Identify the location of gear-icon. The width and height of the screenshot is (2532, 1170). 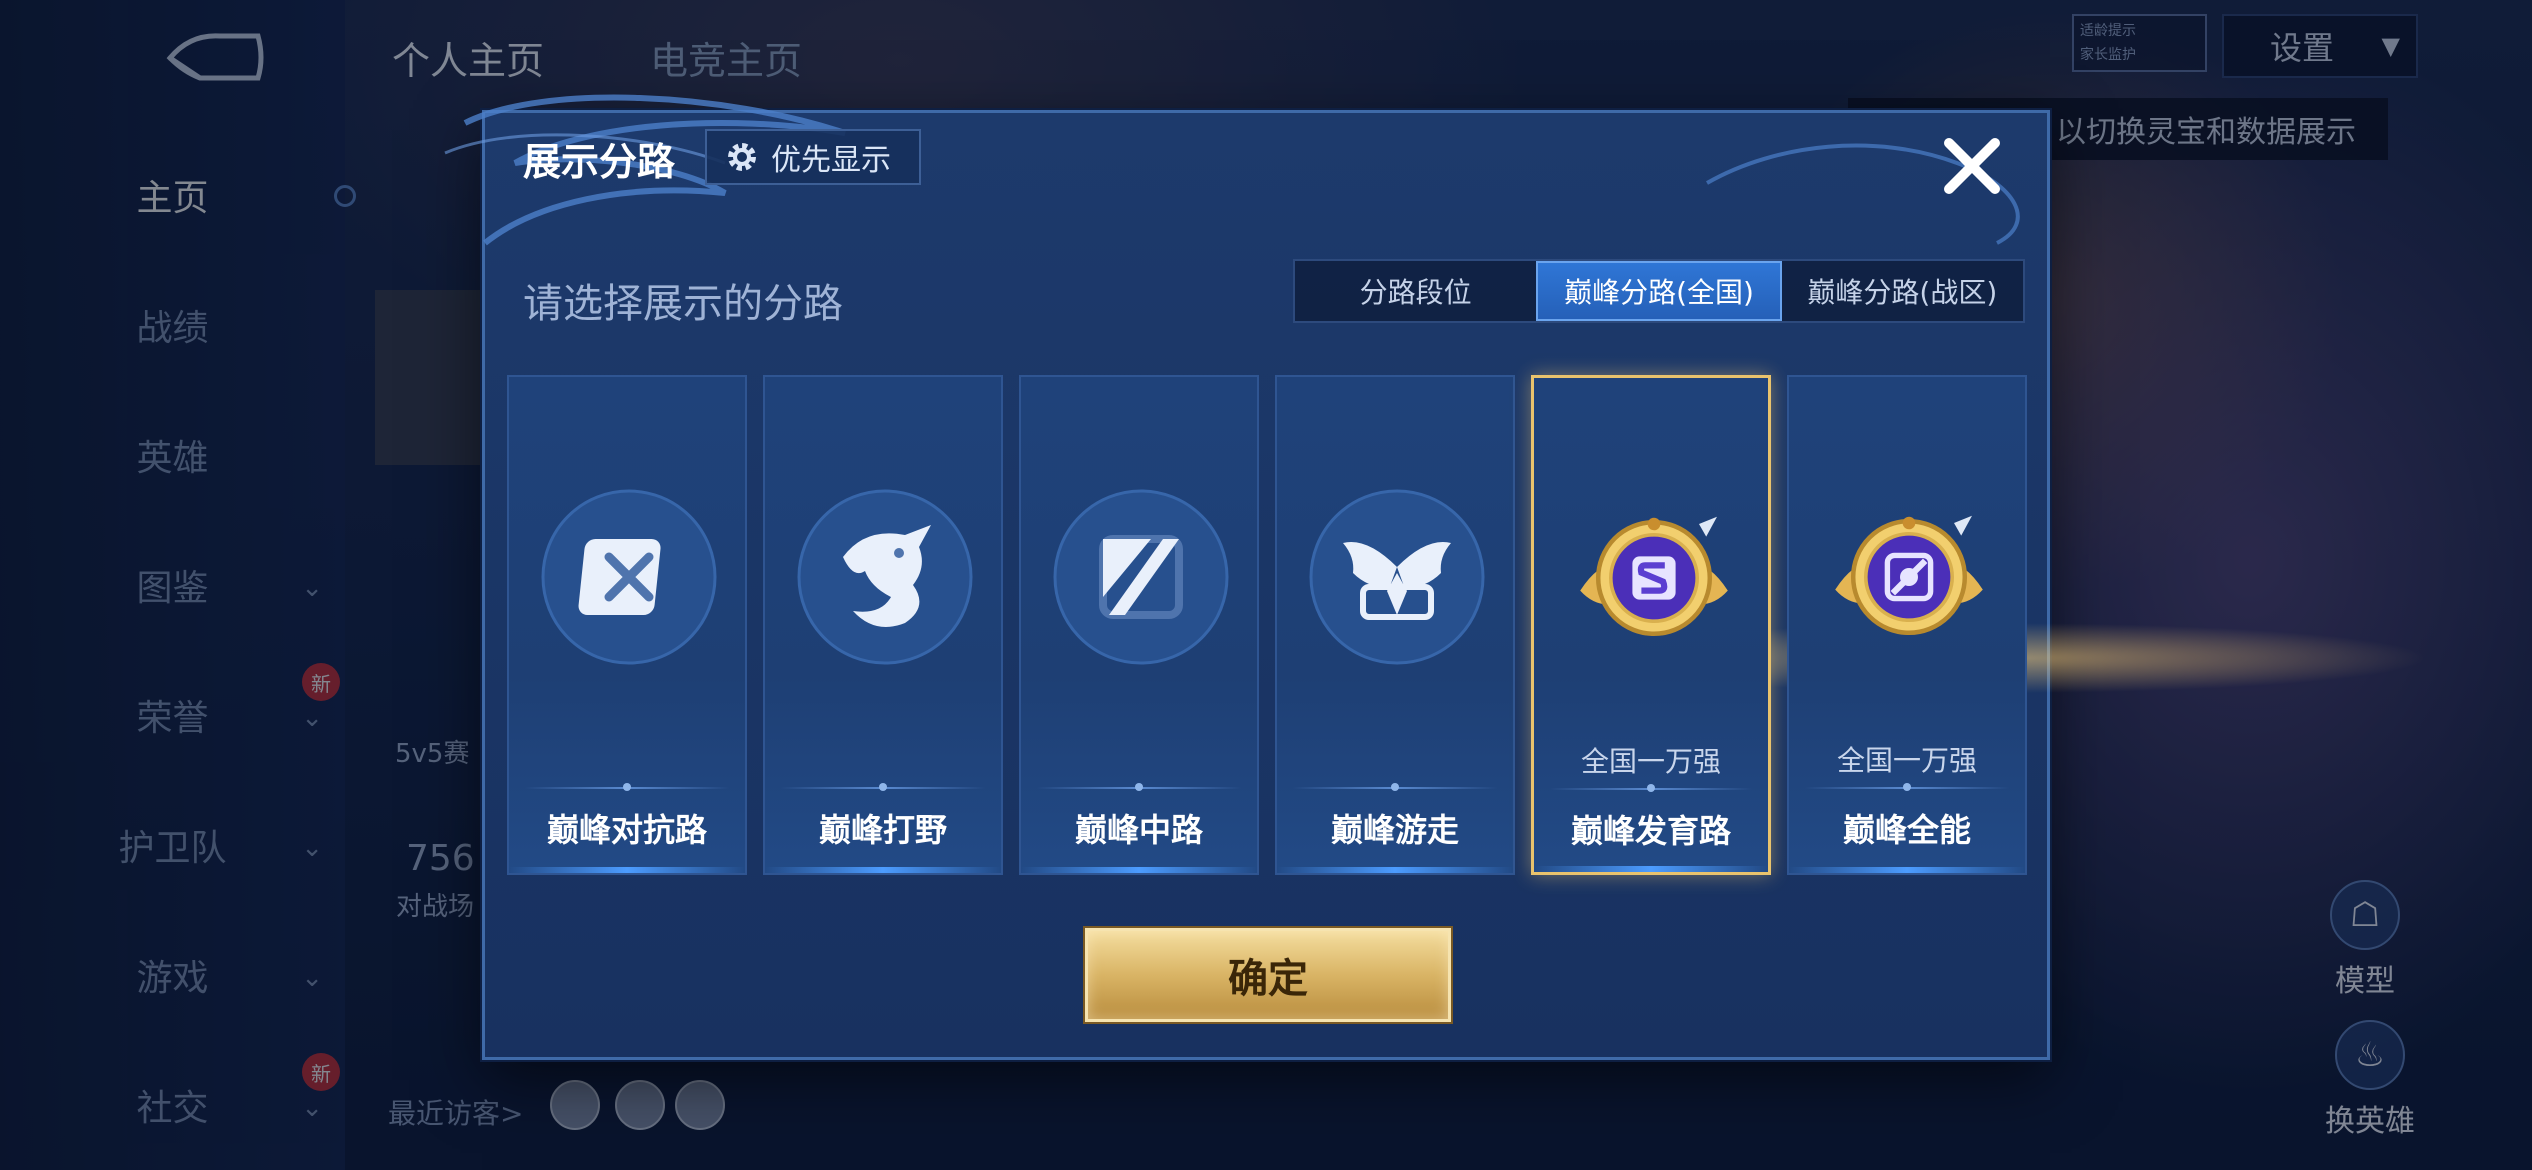
(742, 157).